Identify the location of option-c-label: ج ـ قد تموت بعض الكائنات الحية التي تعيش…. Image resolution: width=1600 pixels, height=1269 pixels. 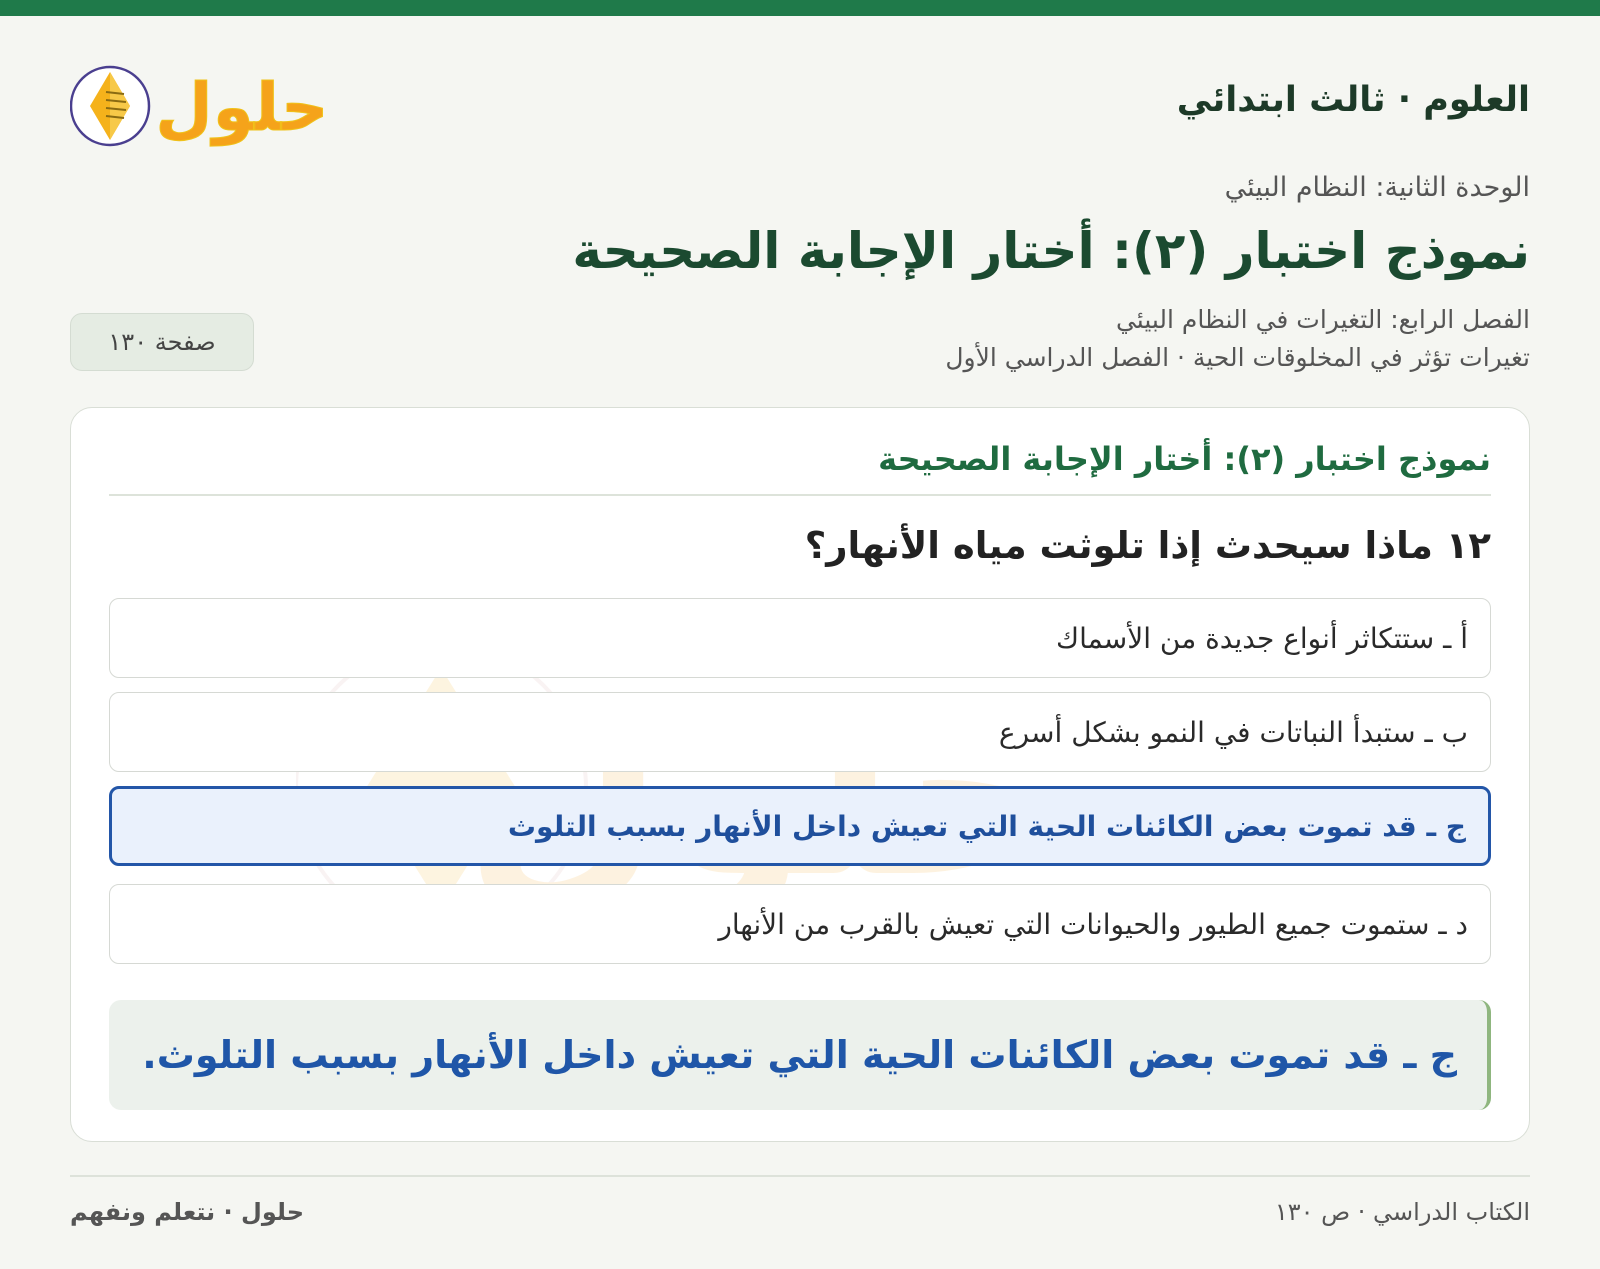
(986, 826).